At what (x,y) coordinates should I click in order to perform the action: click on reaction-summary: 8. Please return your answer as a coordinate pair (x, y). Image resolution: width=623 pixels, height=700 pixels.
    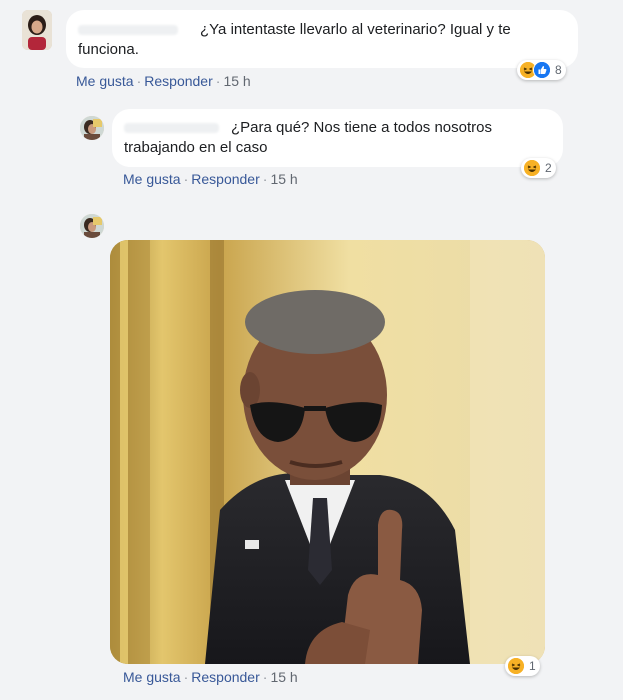
    Looking at the image, I should click on (541, 70).